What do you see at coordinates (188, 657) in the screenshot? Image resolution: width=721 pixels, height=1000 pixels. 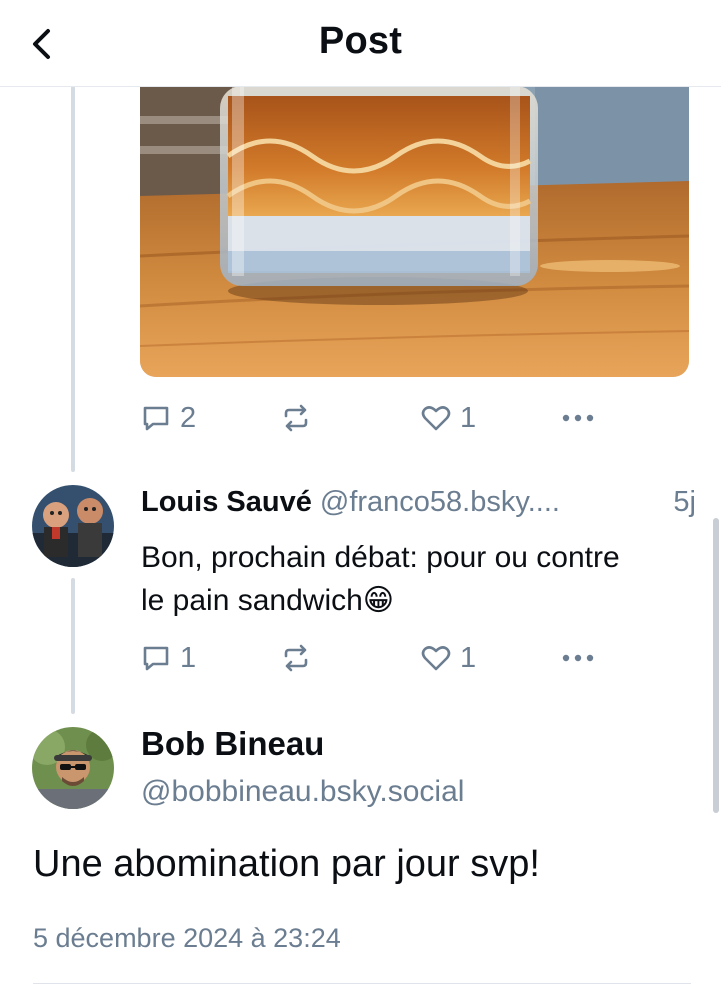 I see `reply-count: 1` at bounding box center [188, 657].